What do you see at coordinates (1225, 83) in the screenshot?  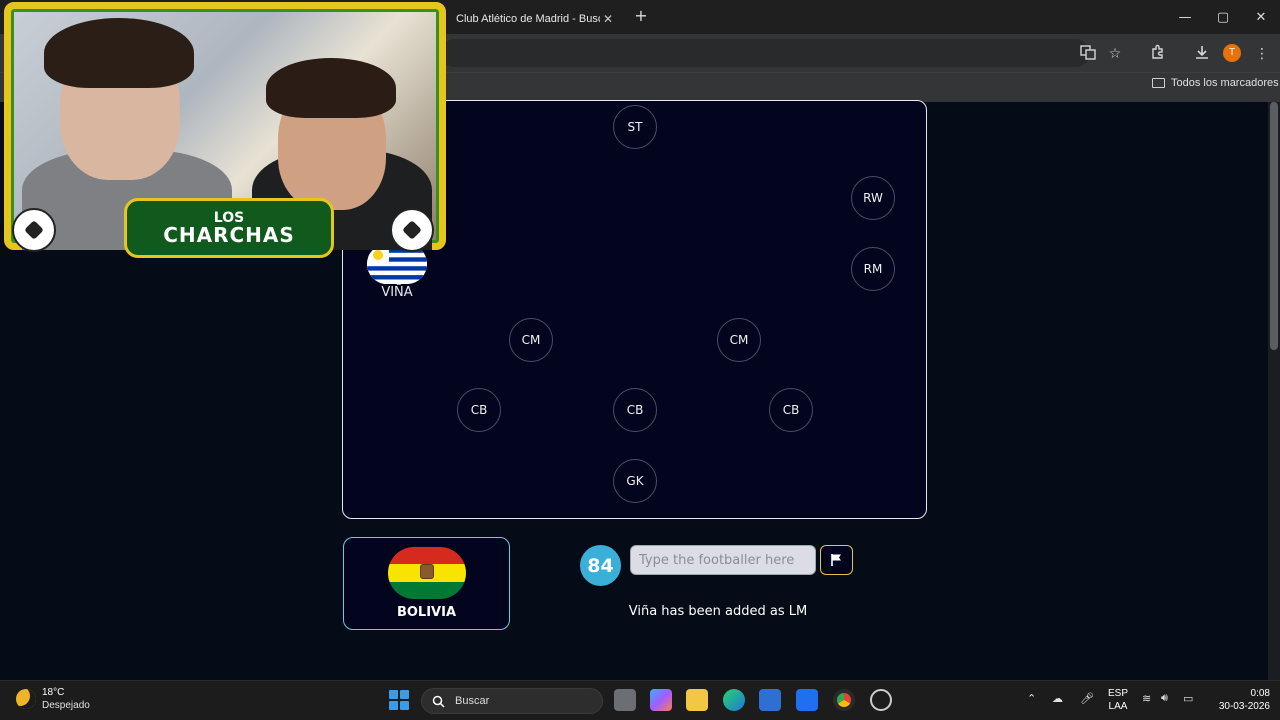 I see `all-bookmarks-label: Todos los marcadores` at bounding box center [1225, 83].